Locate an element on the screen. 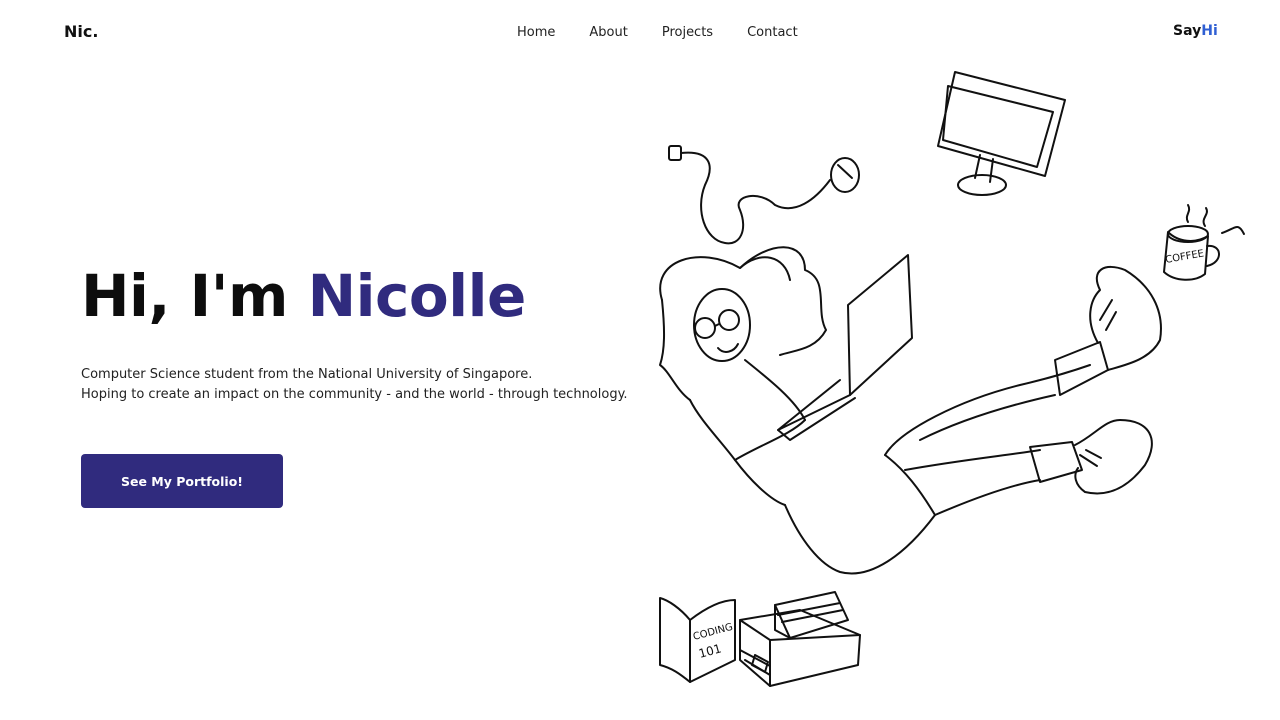 This screenshot has height=720, width=1280. monitor-doodle is located at coordinates (1001, 133).